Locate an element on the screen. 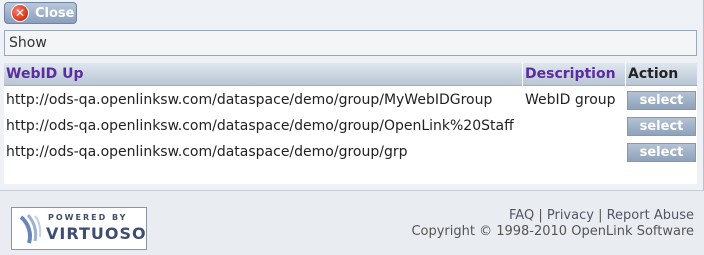  close-button: ✕ Close is located at coordinates (40, 13).